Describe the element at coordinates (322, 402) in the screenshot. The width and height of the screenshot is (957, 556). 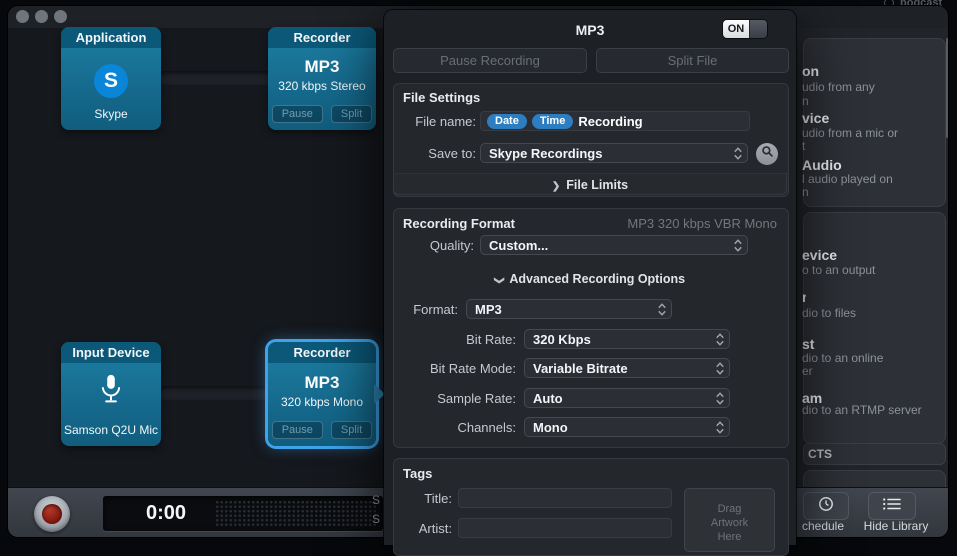
I see `recorder-subtitle: 320 kbps Mono` at that location.